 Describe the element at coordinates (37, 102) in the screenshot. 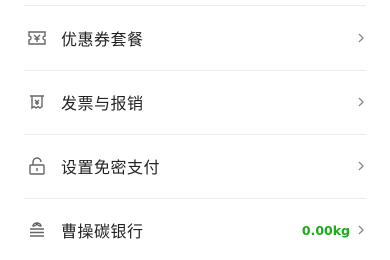

I see `invoice-icon` at that location.